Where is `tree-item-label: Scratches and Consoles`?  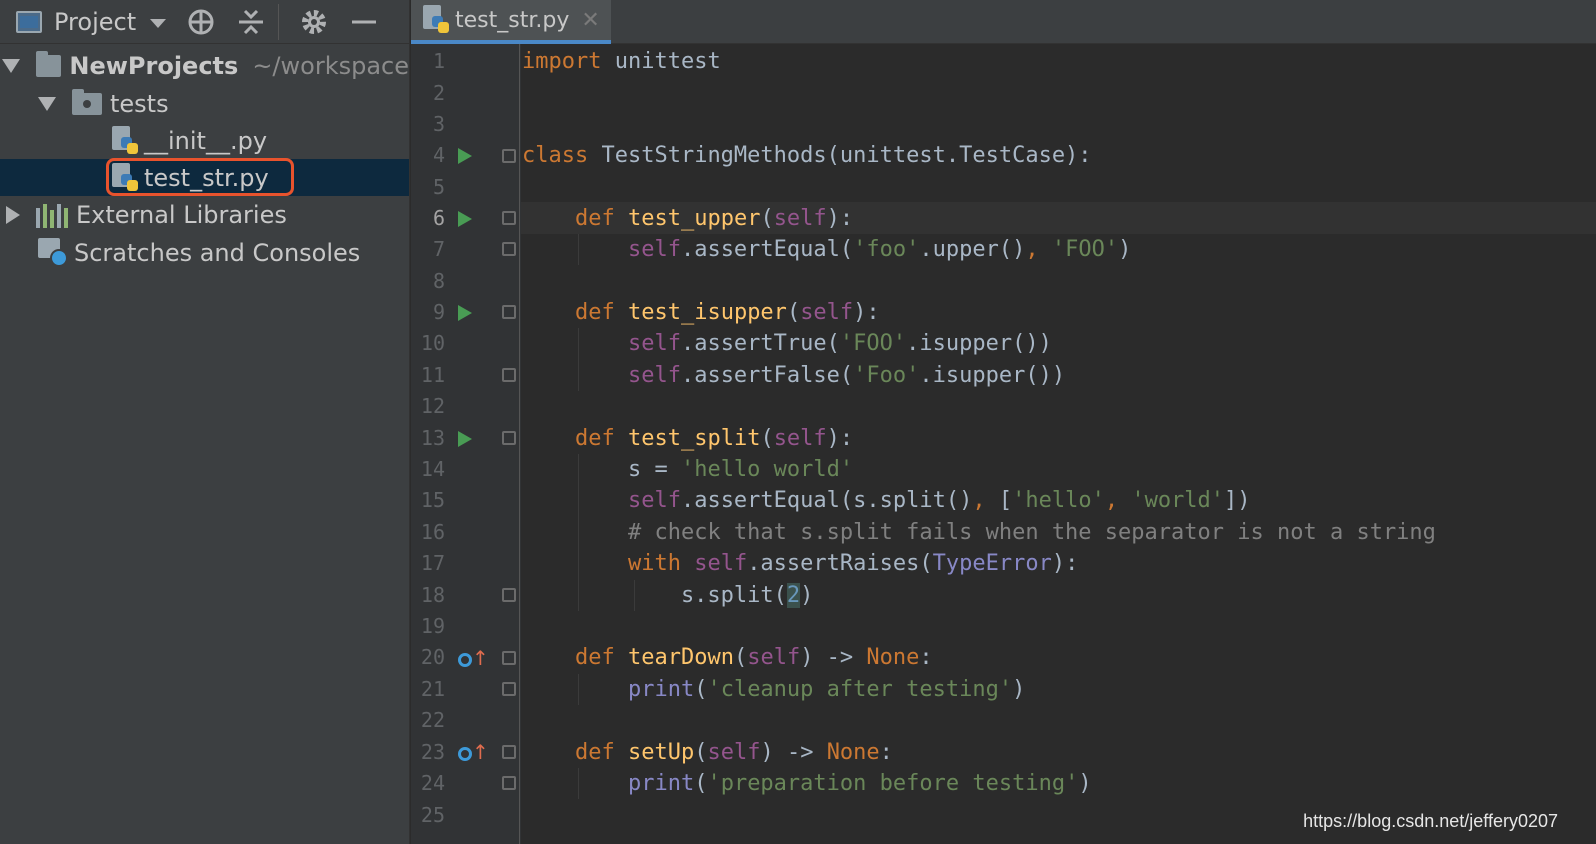
tree-item-label: Scratches and Consoles is located at coordinates (217, 252).